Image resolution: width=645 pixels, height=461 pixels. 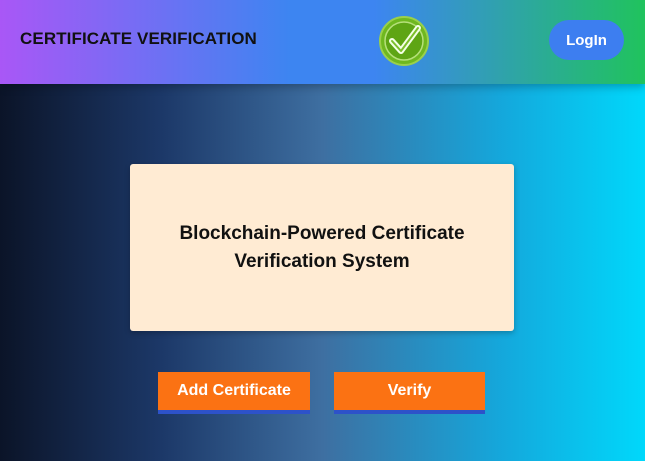 What do you see at coordinates (404, 41) in the screenshot?
I see `verified-check-icon` at bounding box center [404, 41].